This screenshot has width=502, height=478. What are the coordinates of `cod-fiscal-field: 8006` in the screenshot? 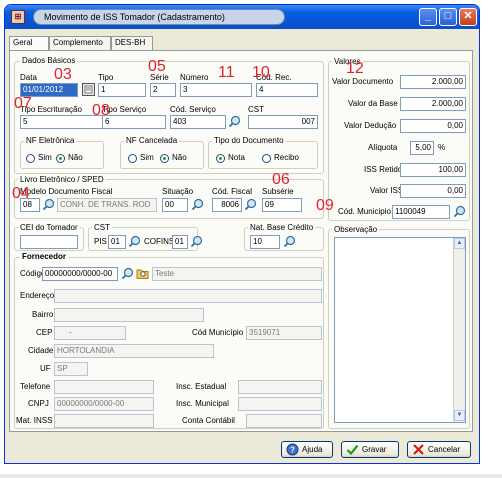 It's located at (227, 205).